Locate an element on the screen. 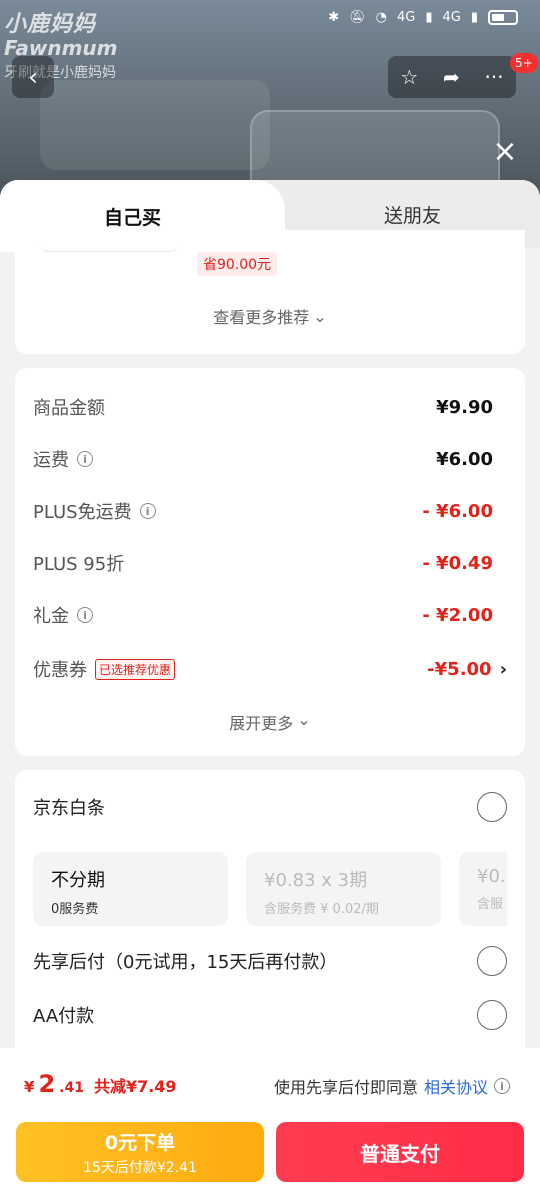 This screenshot has height=1200, width=540. price-row-goods: 商品金额 ¥9.90 is located at coordinates (270, 407).